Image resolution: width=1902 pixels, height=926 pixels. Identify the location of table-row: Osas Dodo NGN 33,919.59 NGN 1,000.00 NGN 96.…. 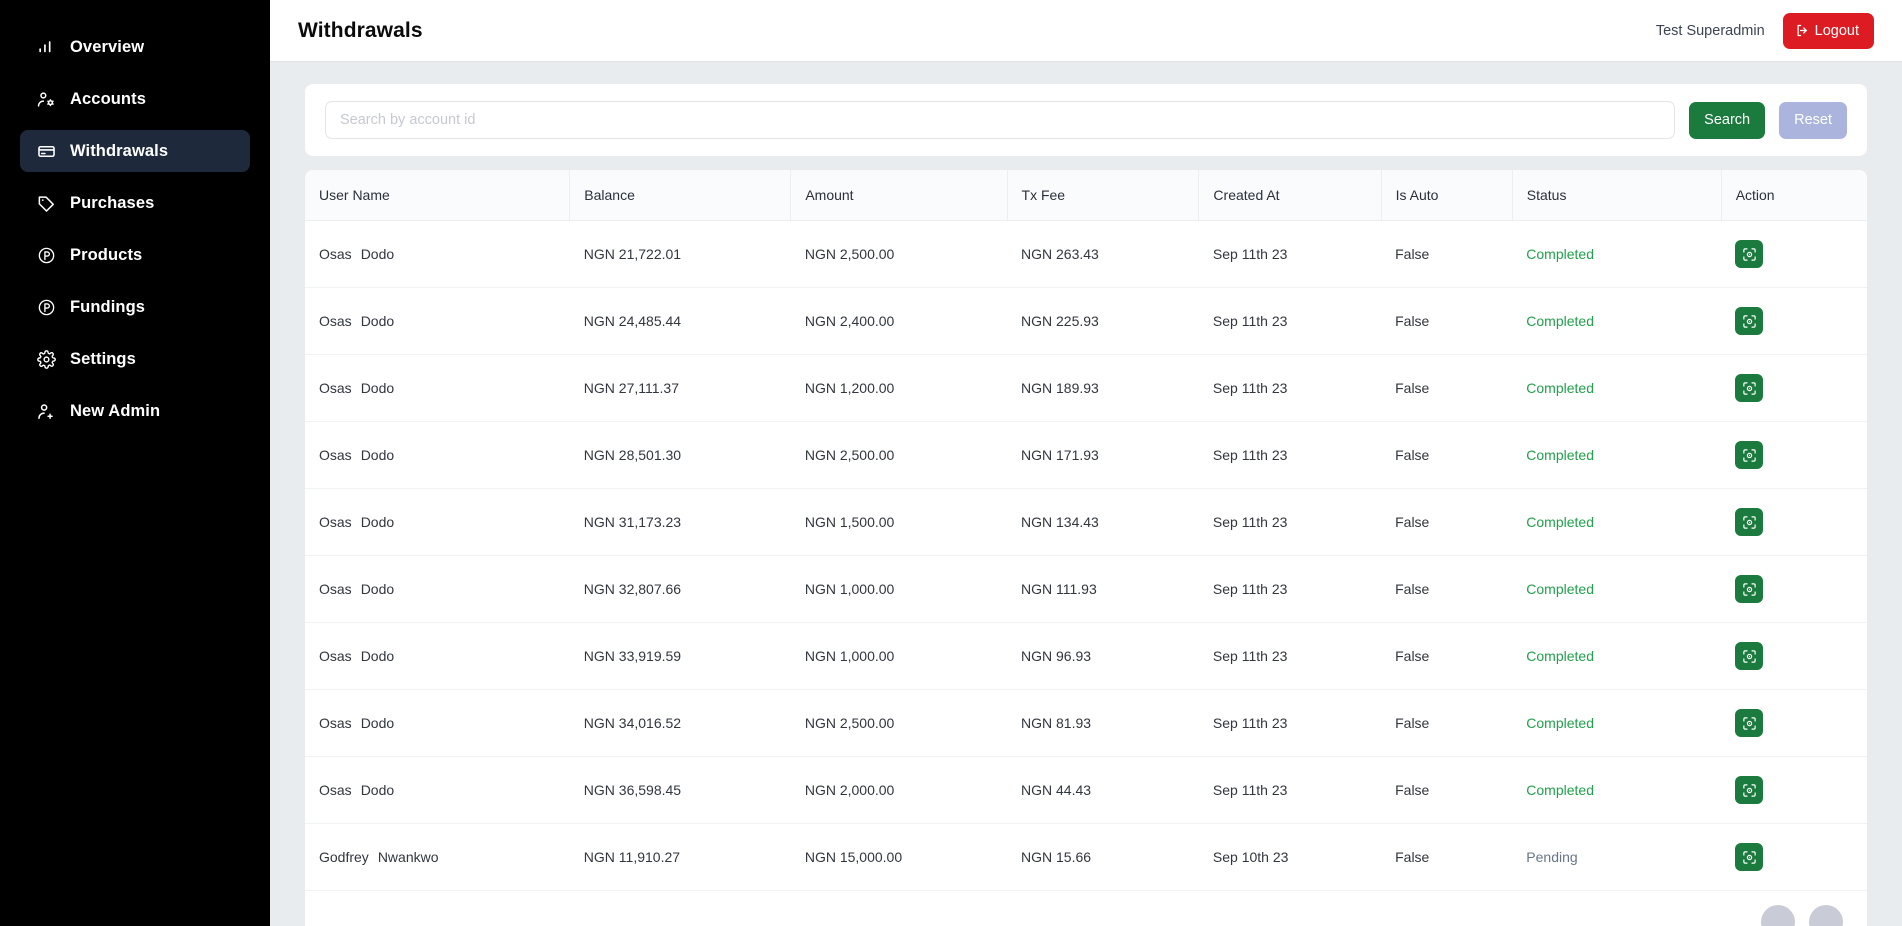
(1086, 656).